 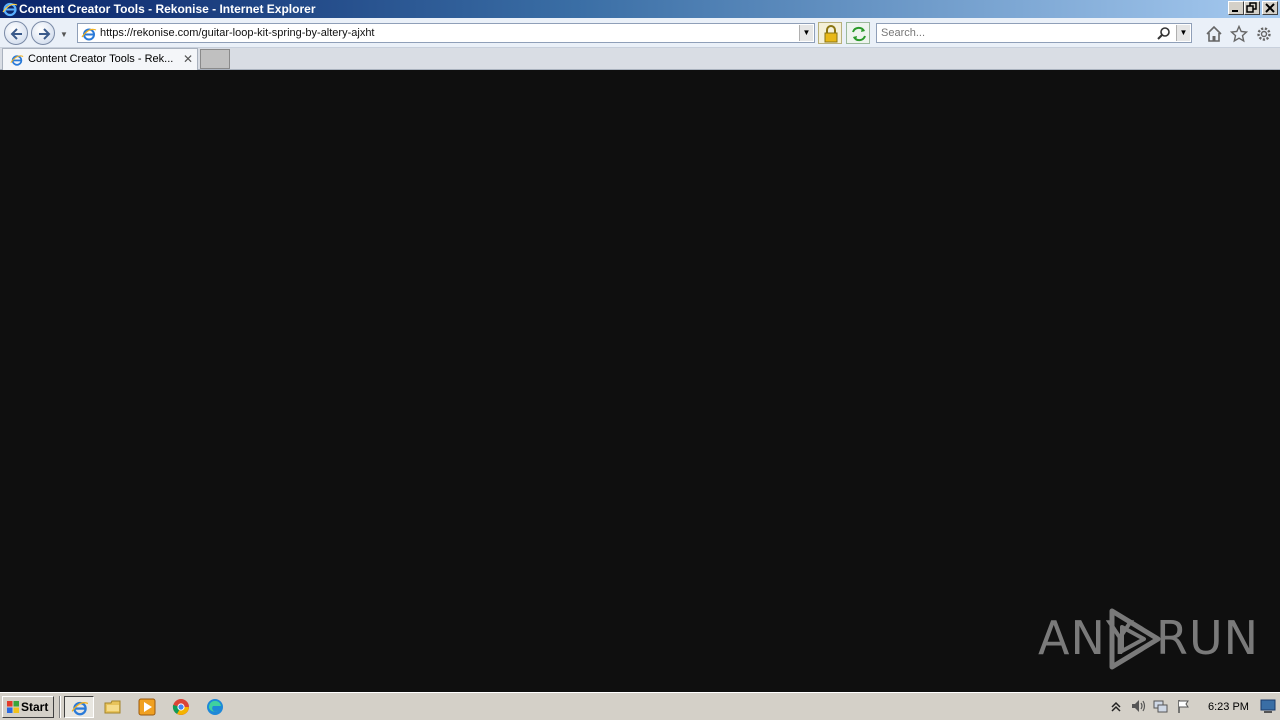 What do you see at coordinates (1264, 34) in the screenshot?
I see `gear-icon` at bounding box center [1264, 34].